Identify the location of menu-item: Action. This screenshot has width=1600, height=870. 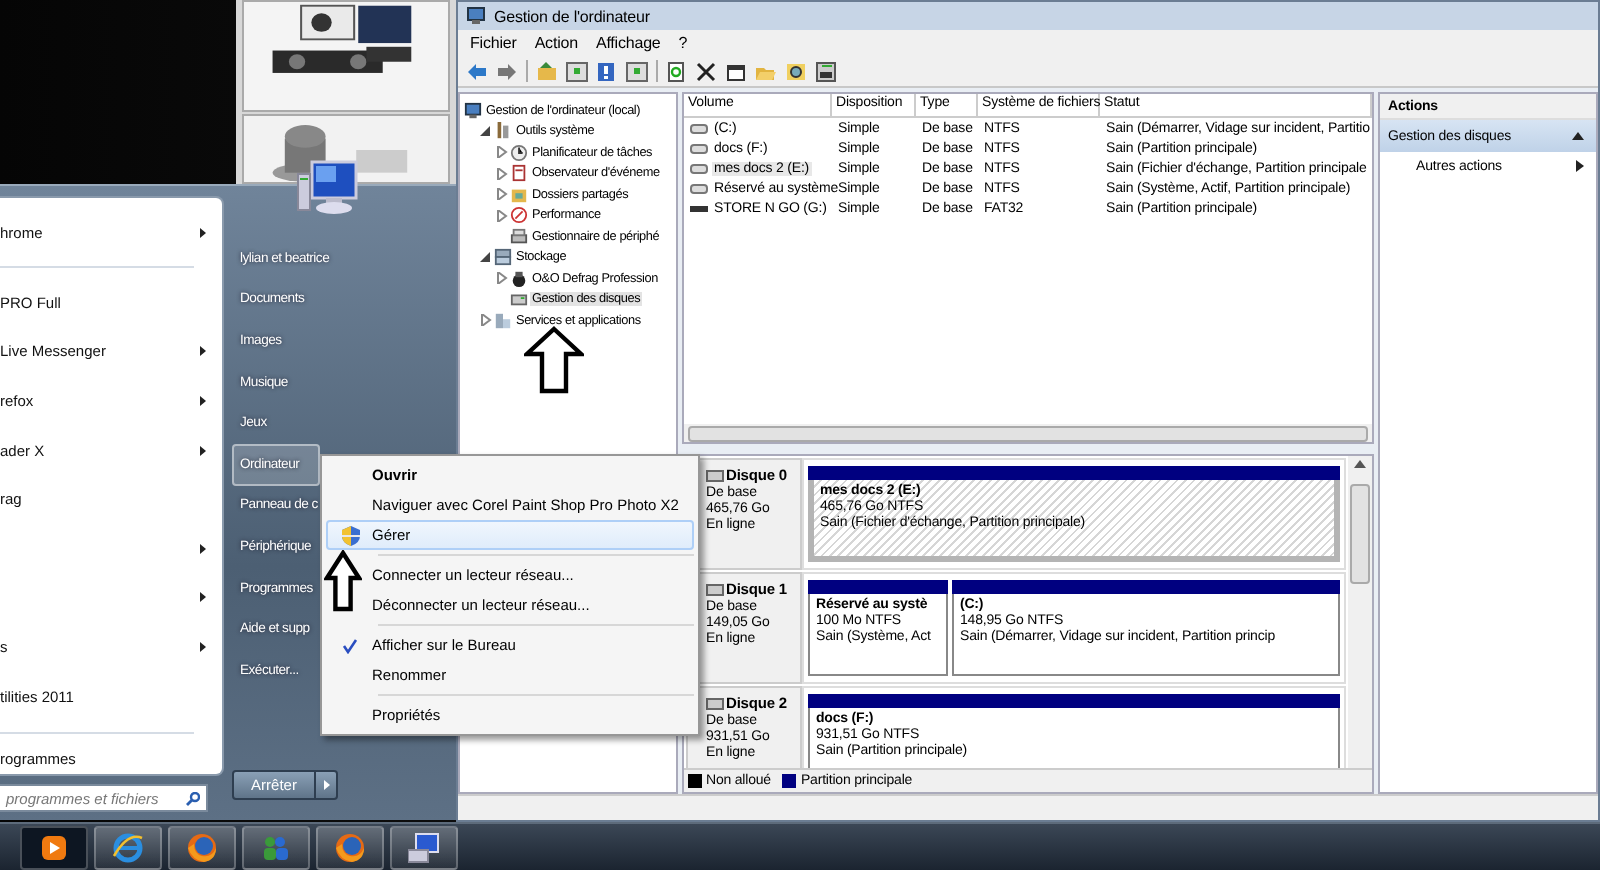
(556, 43).